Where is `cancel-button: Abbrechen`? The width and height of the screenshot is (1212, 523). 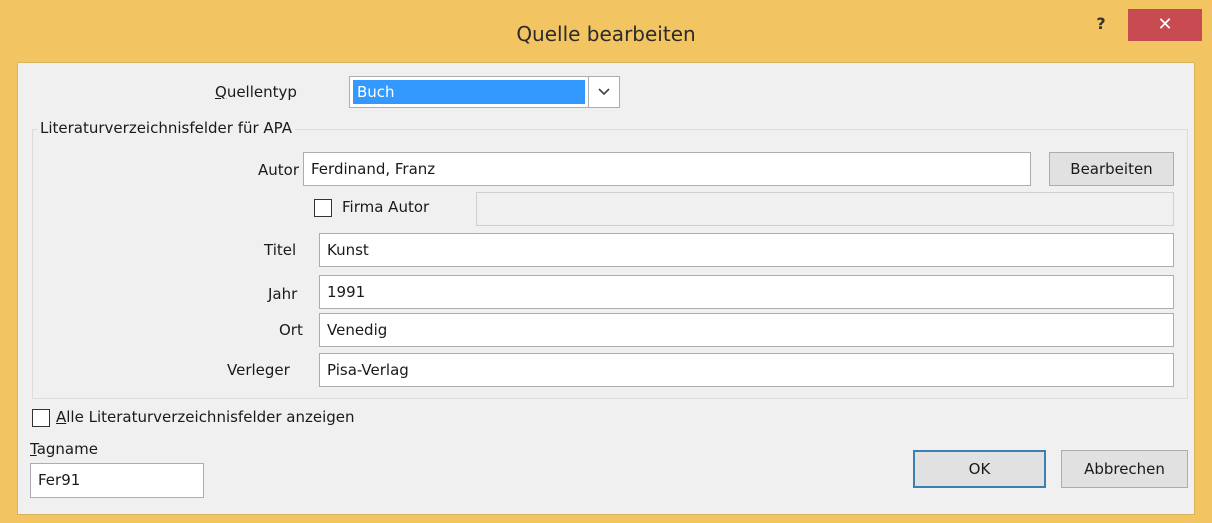 cancel-button: Abbrechen is located at coordinates (1124, 469).